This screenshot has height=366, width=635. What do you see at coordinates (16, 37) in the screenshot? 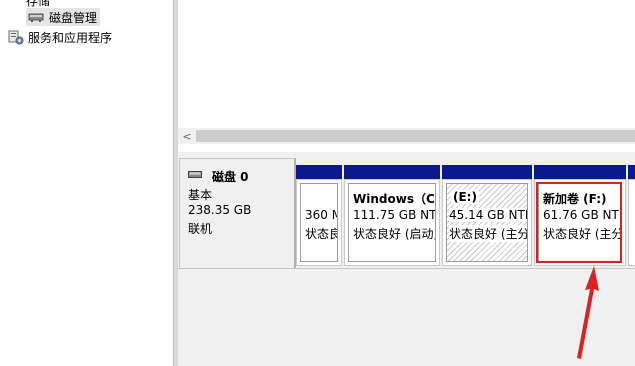
I see `services-icon` at bounding box center [16, 37].